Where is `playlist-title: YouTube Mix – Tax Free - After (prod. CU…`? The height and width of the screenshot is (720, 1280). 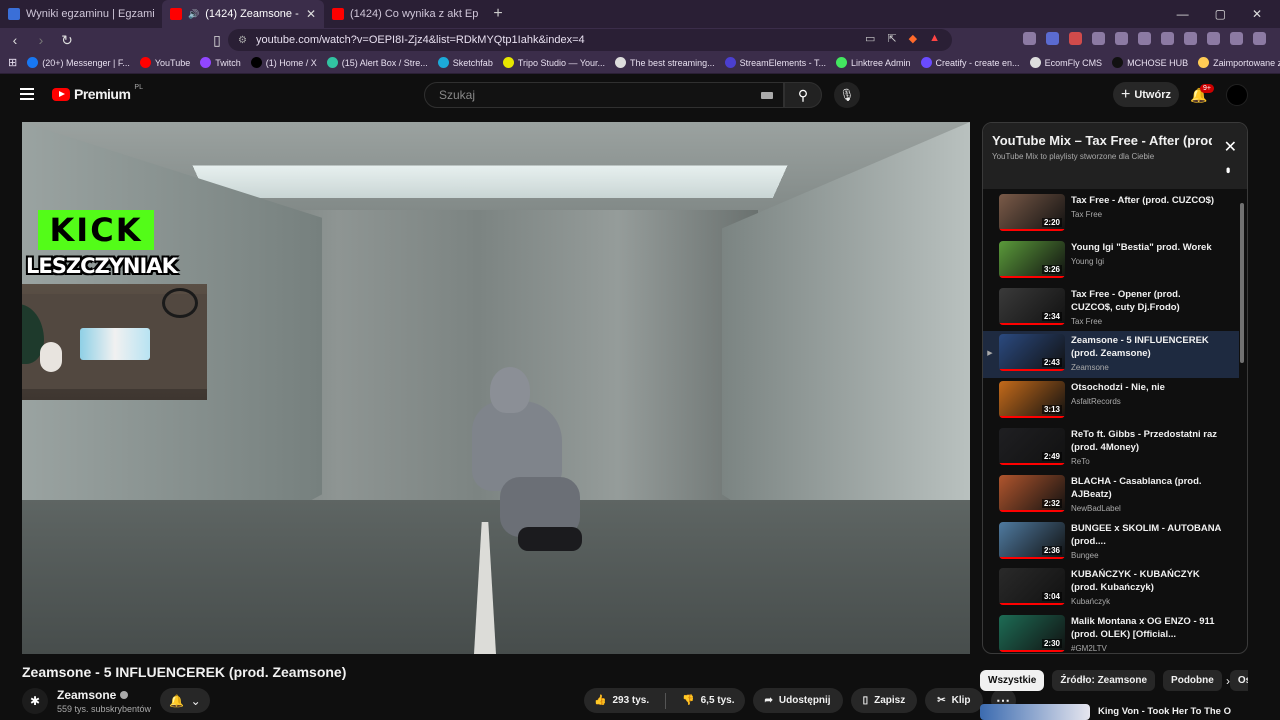
playlist-title: YouTube Mix – Tax Free - After (prod. CU… is located at coordinates (1102, 140).